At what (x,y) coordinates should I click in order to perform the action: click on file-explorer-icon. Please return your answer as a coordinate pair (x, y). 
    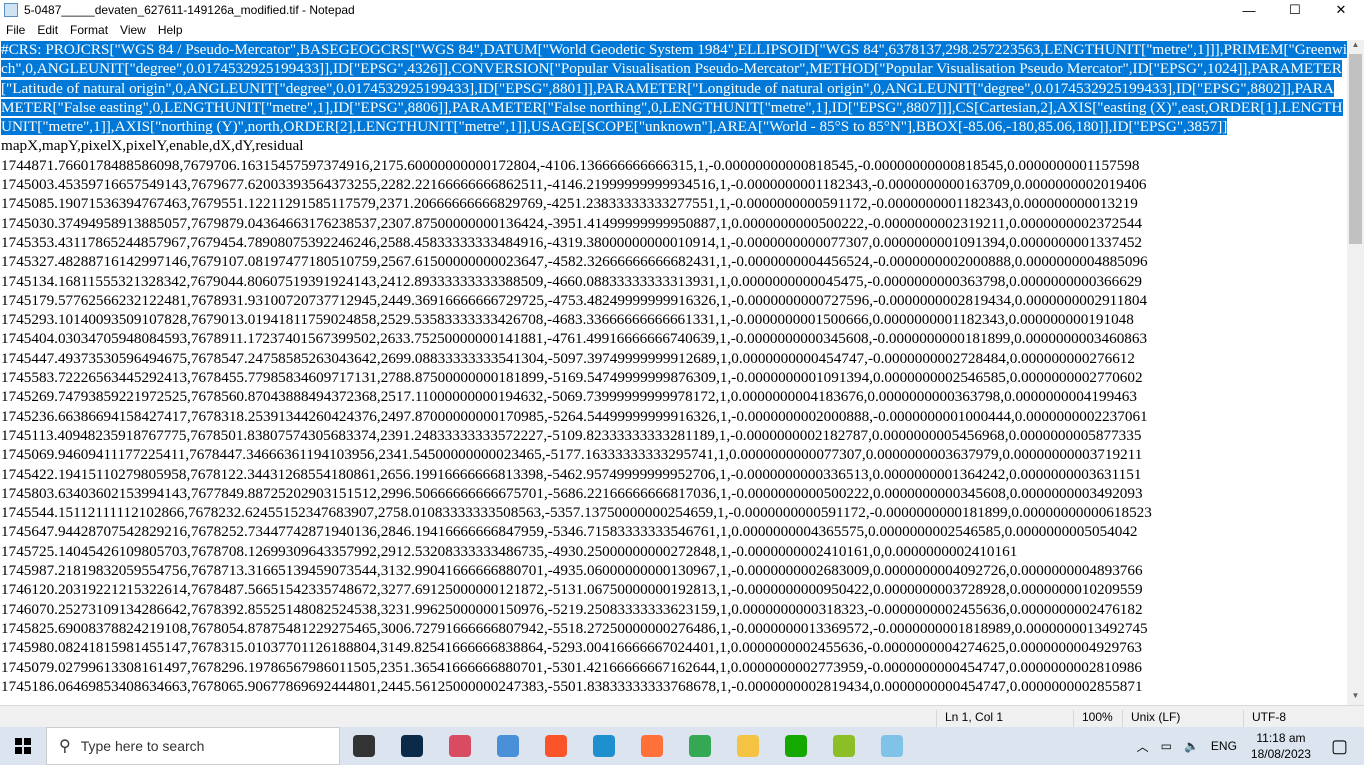
    Looking at the image, I should click on (748, 746).